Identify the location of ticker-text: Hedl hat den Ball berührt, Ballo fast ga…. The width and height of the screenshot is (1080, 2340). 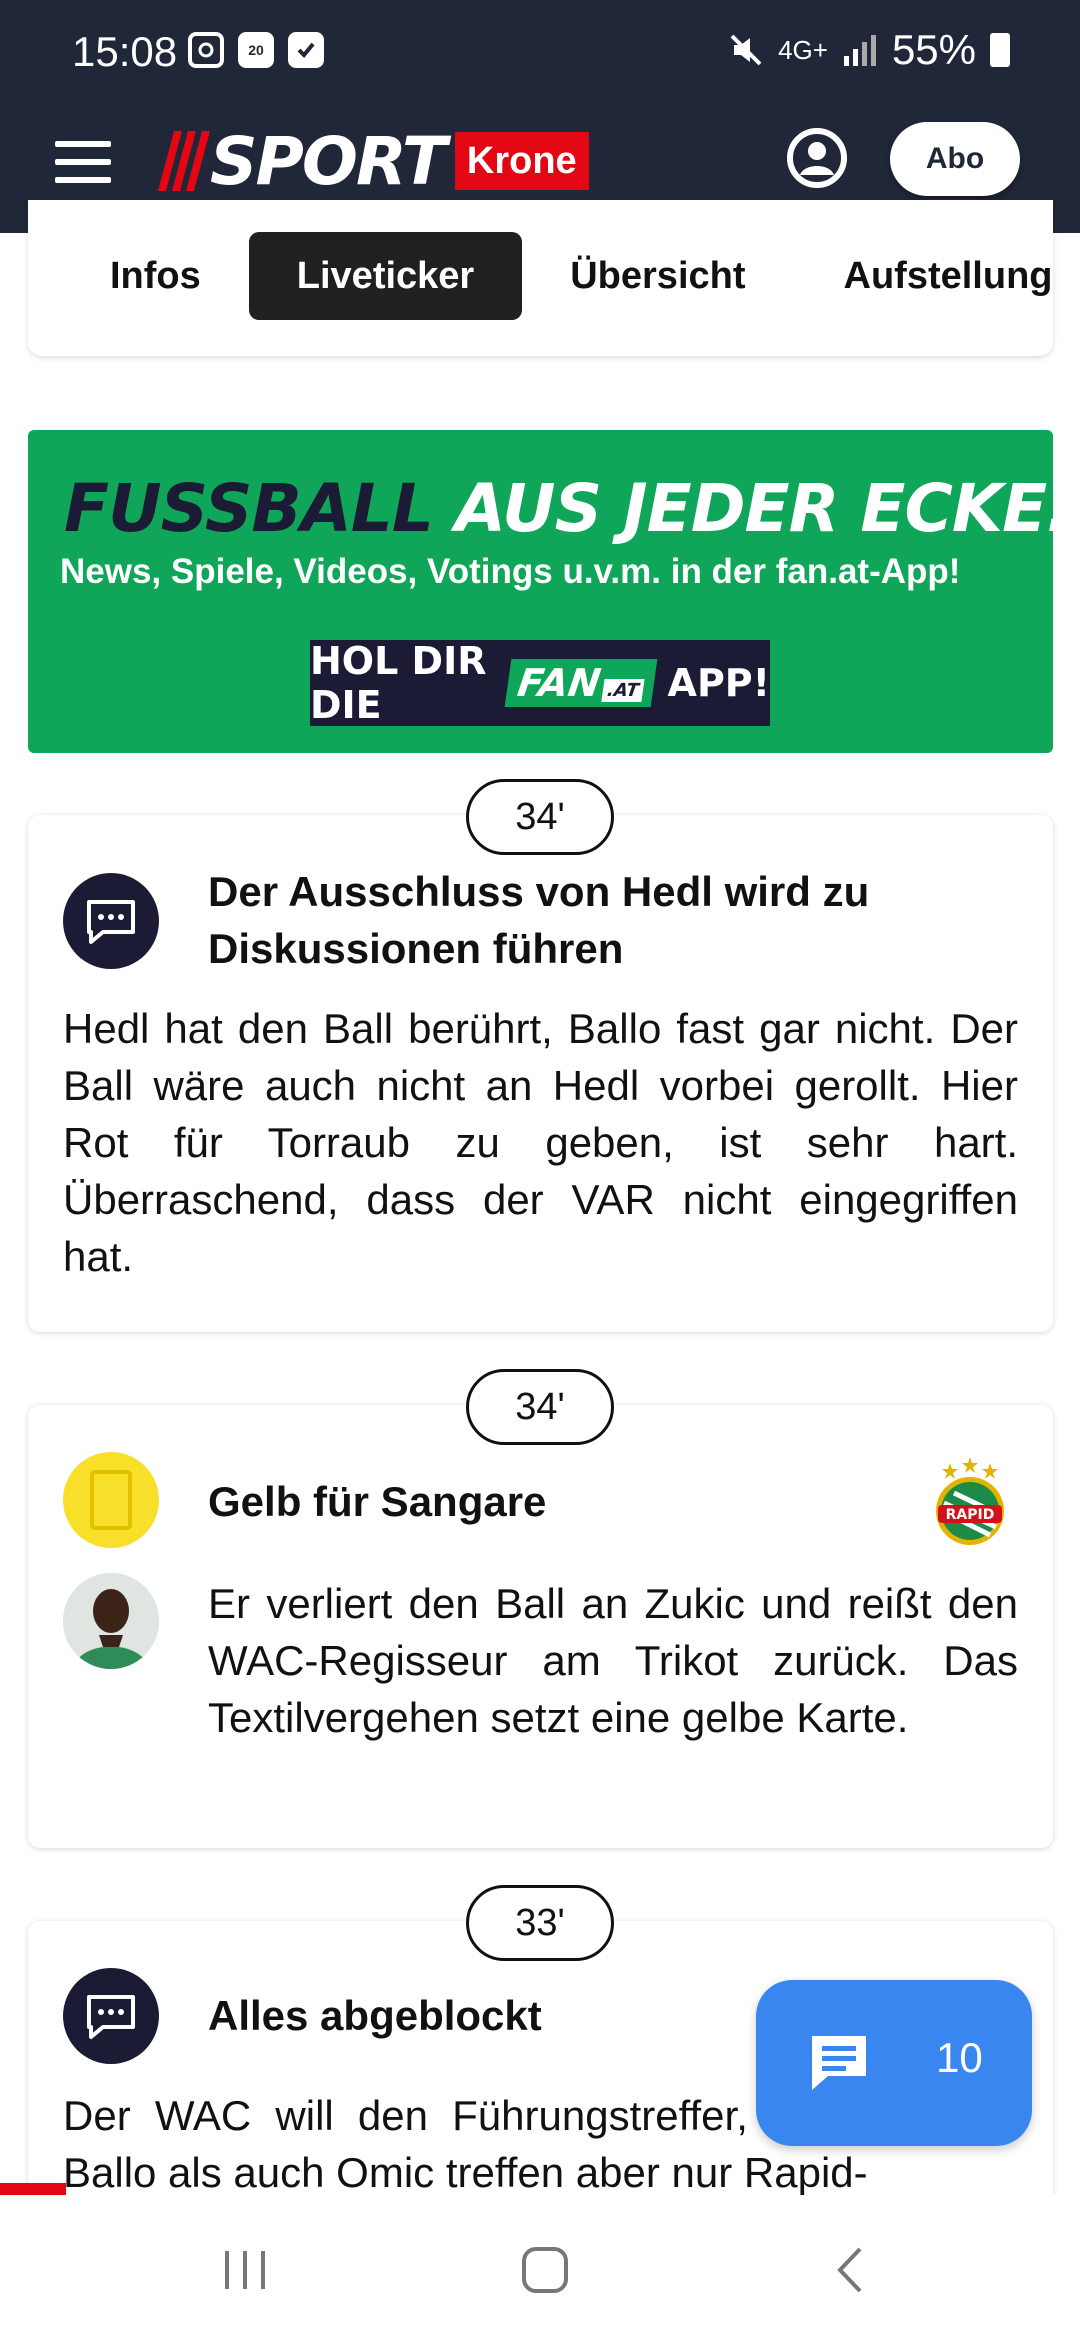
(540, 1142).